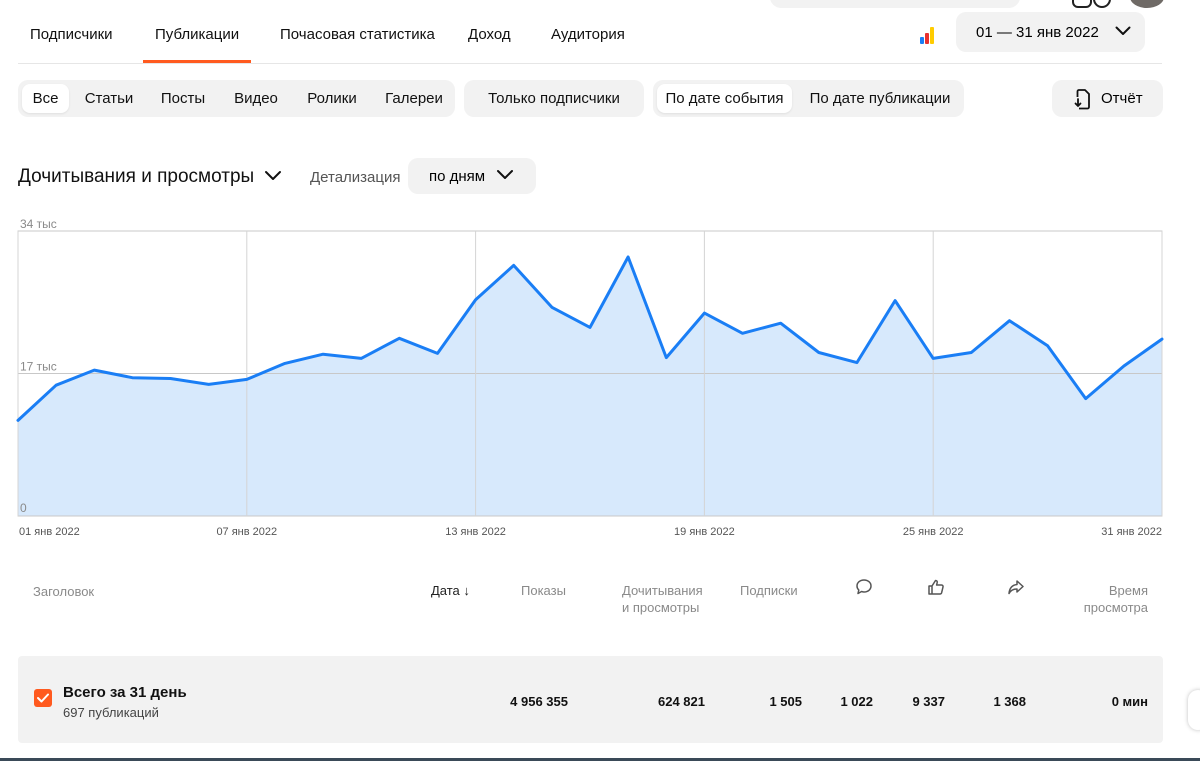  I want to click on column-view-time: Время просмотра, so click(1114, 599).